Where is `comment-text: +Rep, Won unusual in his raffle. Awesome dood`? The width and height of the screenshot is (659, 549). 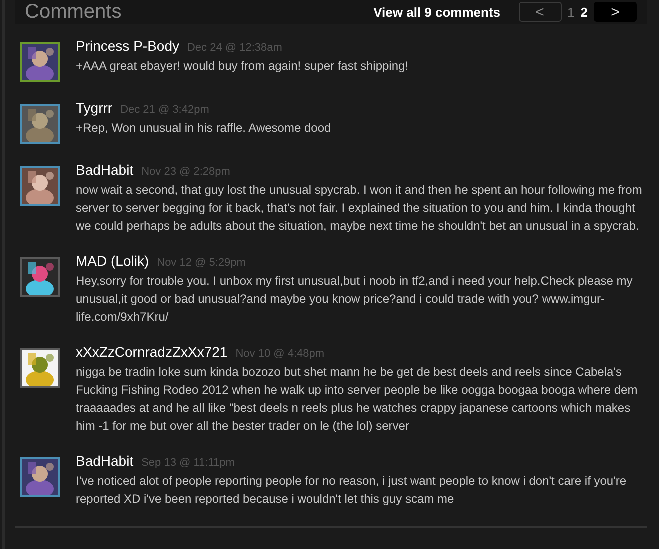
comment-text: +Rep, Won unusual in his raffle. Awesome dood is located at coordinates (204, 128).